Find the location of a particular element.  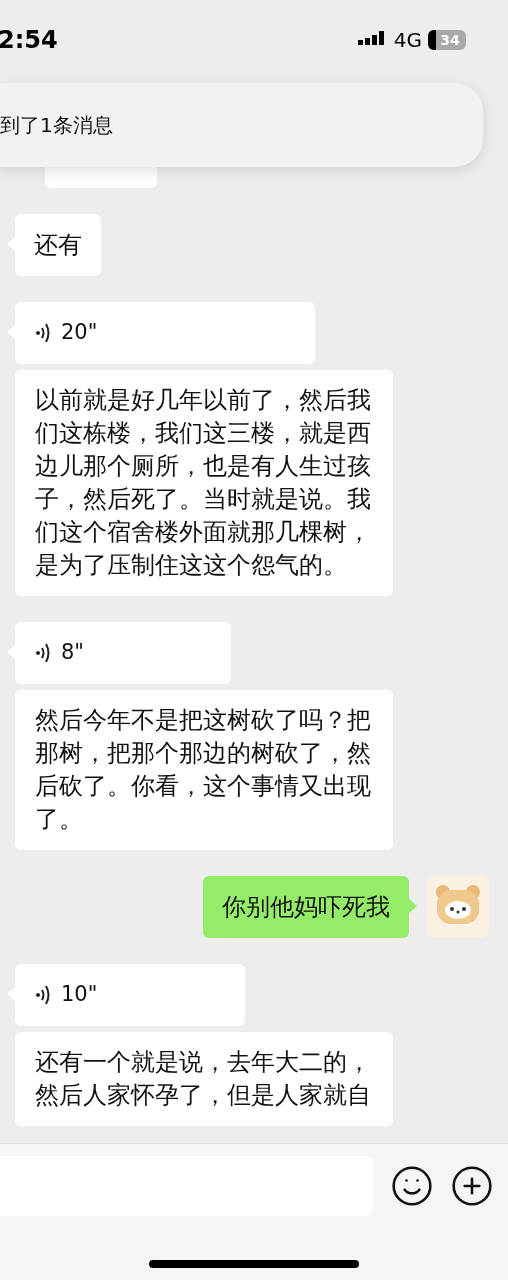

sent-message: 你别他妈吓死我 is located at coordinates (306, 907).